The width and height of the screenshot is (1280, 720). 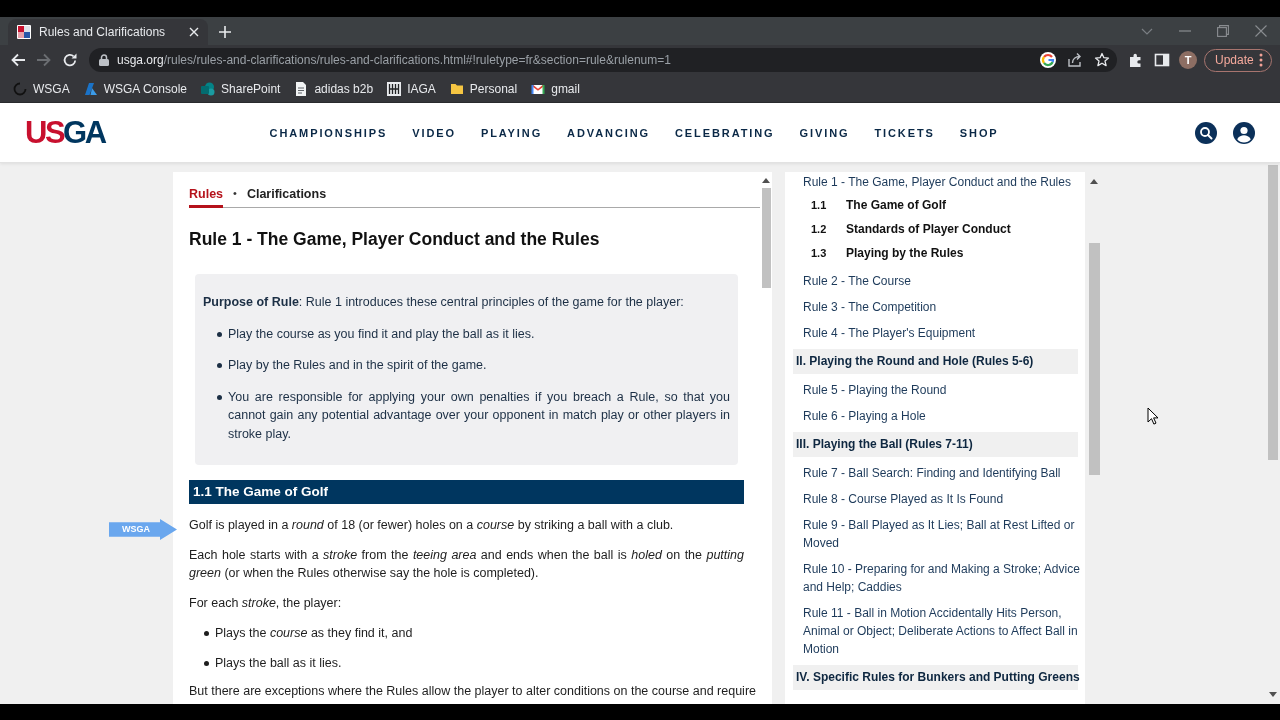 I want to click on toc-link: Rule 8 - Course Played as It Is Found, so click(x=935, y=499).